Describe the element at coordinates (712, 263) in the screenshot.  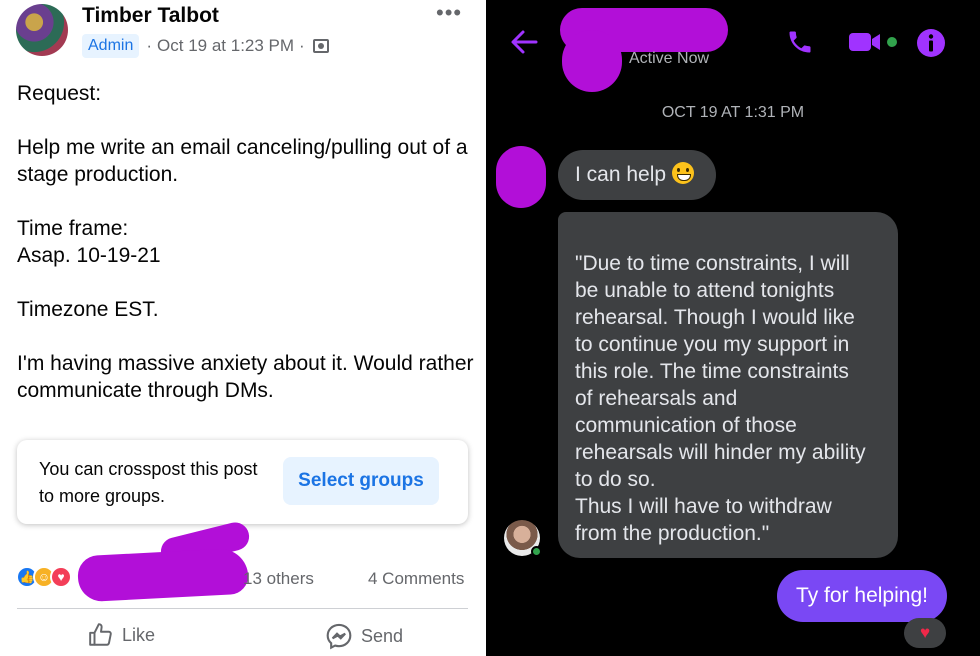
I see `message-line: "Due to time constraints, I will` at that location.